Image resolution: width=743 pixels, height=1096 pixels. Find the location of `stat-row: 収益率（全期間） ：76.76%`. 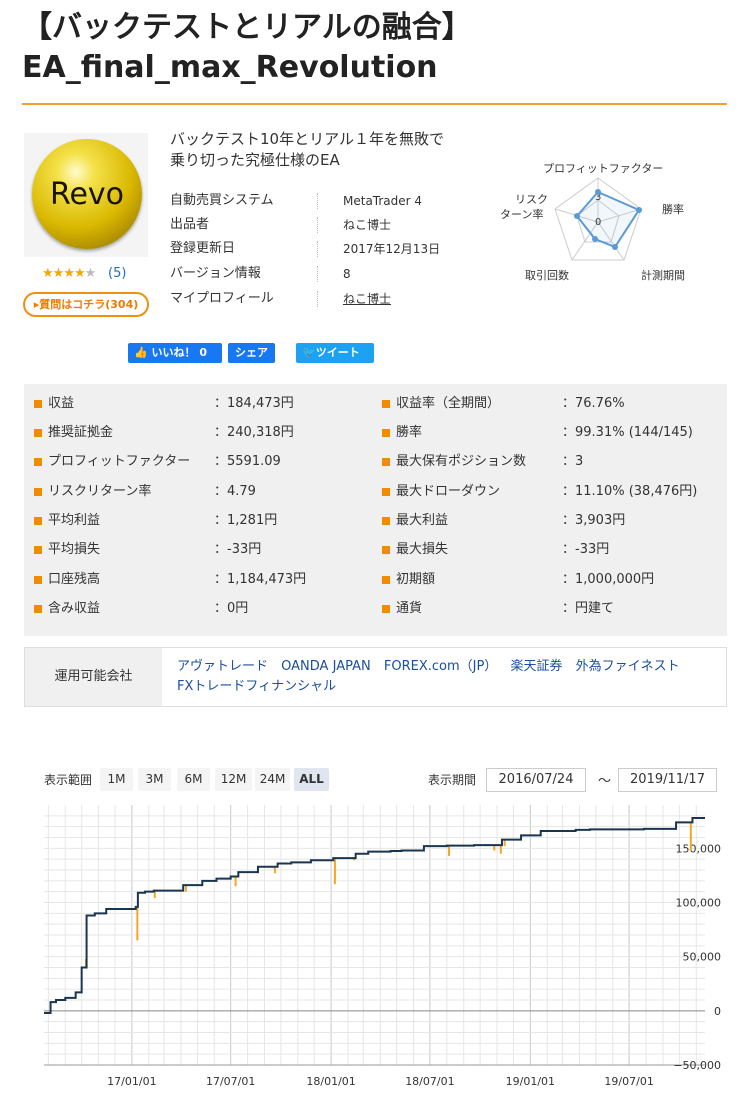

stat-row: 収益率（全期間） ：76.76% is located at coordinates (552, 404).